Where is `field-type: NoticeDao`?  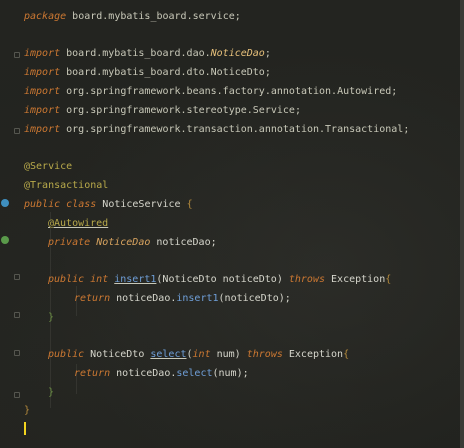
field-type: NoticeDao is located at coordinates (123, 242).